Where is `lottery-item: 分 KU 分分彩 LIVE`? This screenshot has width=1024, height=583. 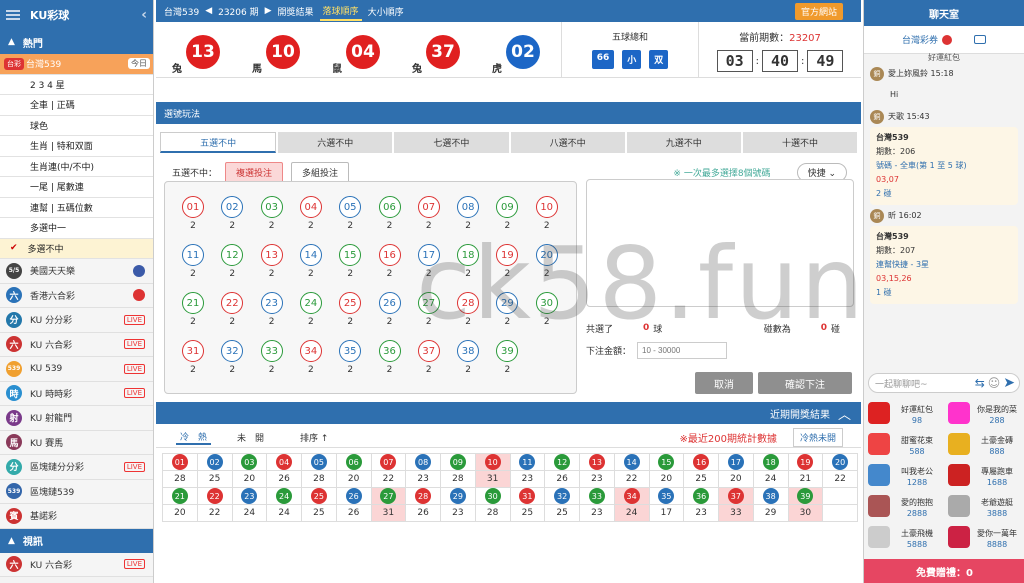
lottery-item: 分 KU 分分彩 LIVE is located at coordinates (76, 320).